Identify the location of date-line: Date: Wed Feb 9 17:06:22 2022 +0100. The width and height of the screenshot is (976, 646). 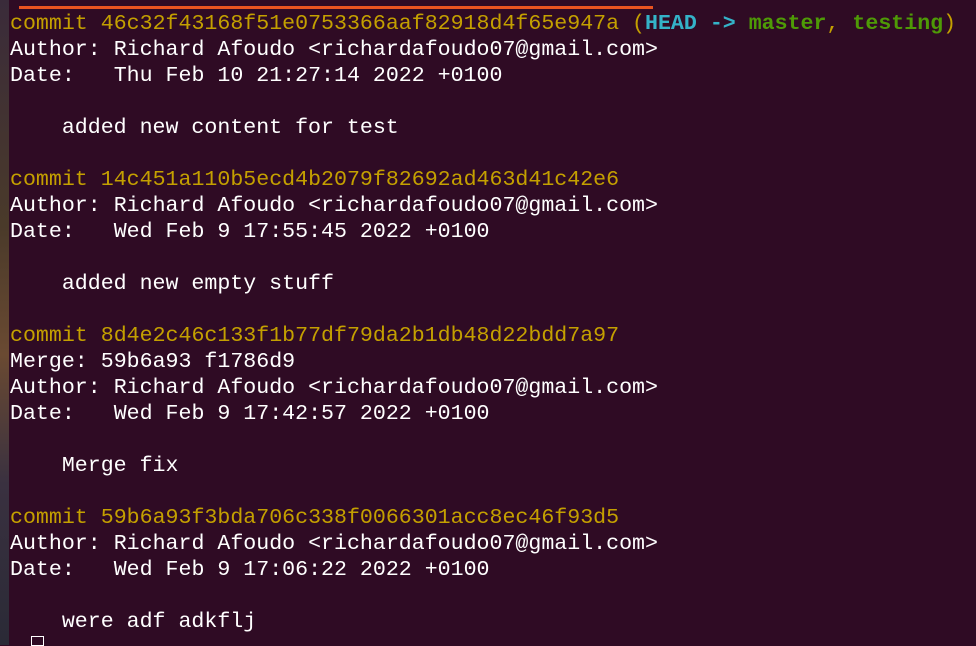
(483, 570).